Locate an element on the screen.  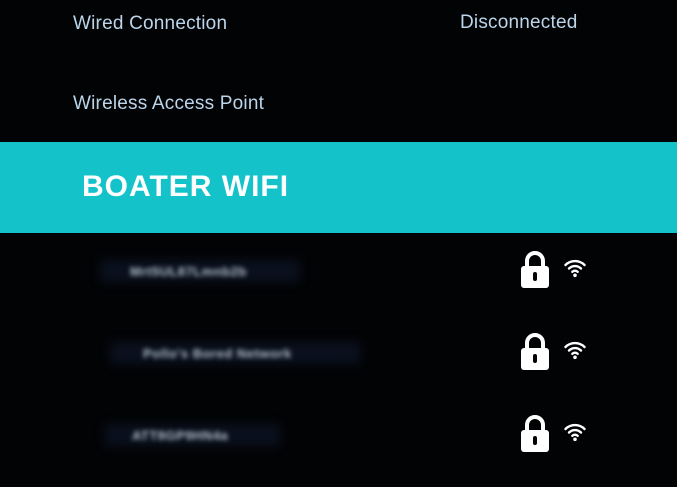
wired-connection-label: Wired Connection is located at coordinates (150, 24).